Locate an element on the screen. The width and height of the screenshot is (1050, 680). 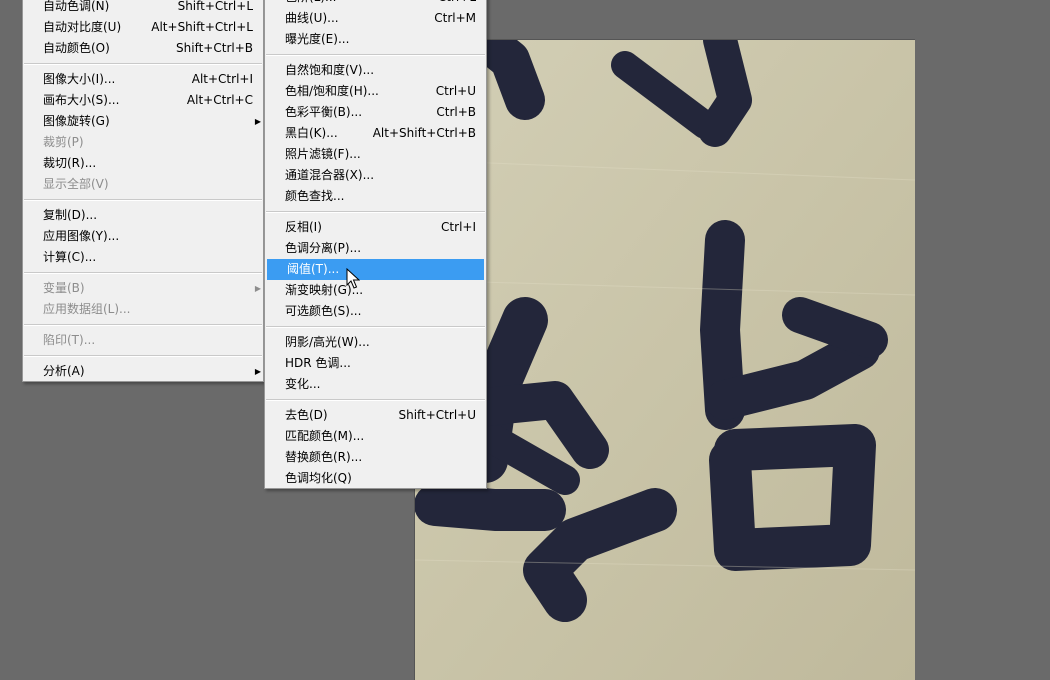
menu-item-right_menu-1-1: 色相/饱和度(H)... Ctrl+U is located at coordinates (375, 91).